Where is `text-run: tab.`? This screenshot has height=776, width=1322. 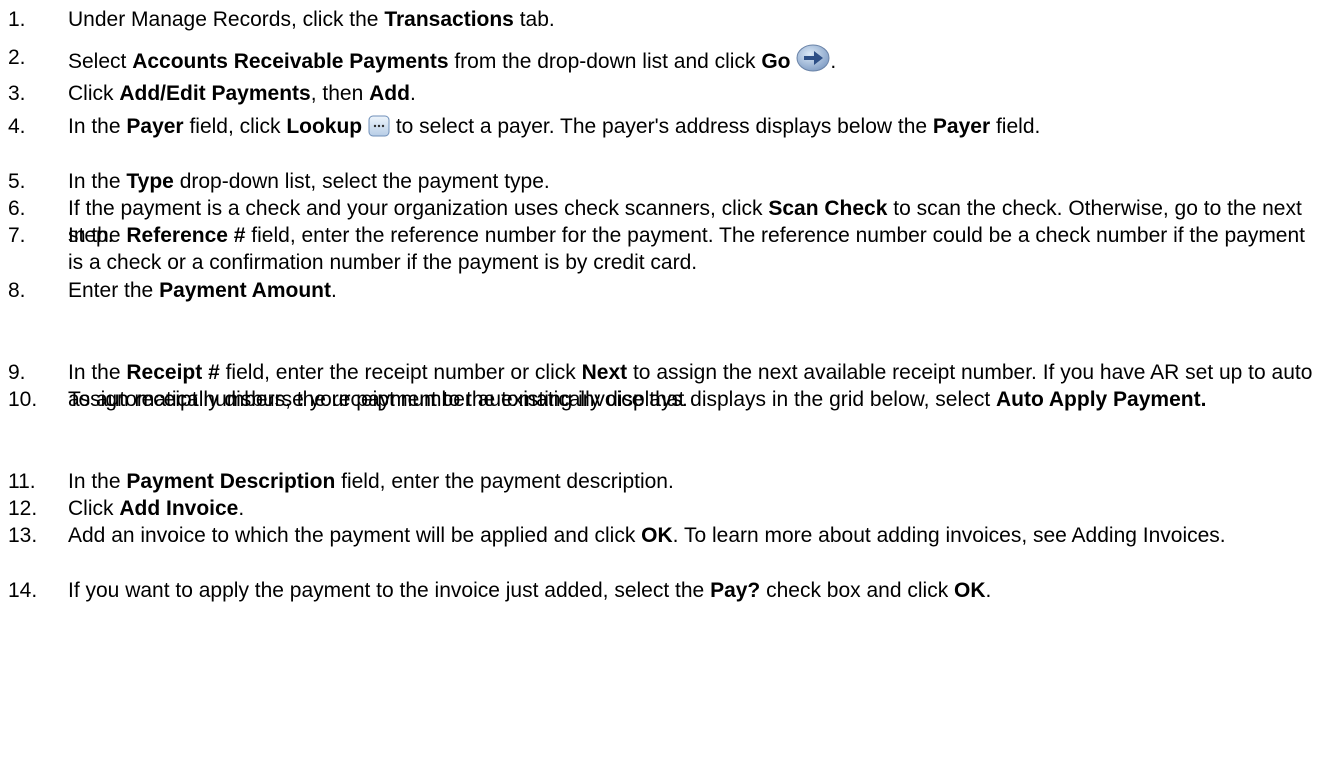
text-run: tab. is located at coordinates (534, 19).